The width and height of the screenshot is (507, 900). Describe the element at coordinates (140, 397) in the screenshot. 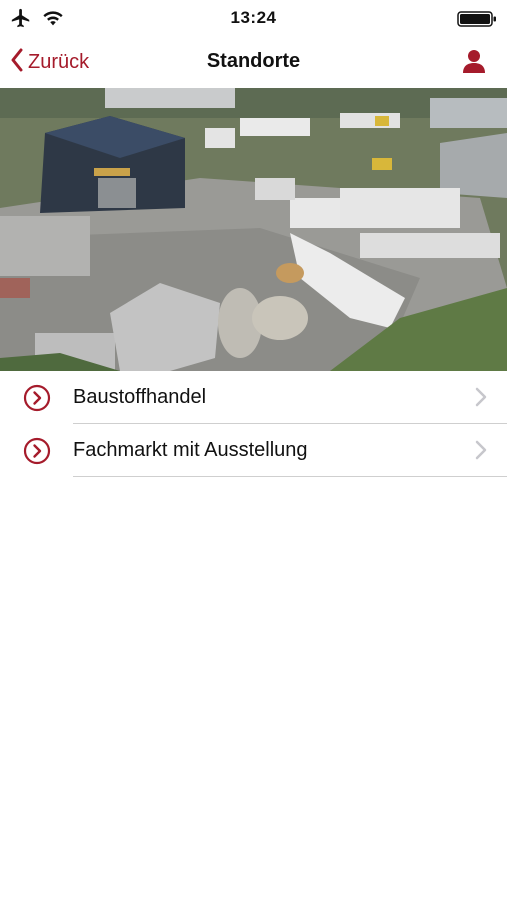

I see `list-item-label: Baustoffhandel` at that location.